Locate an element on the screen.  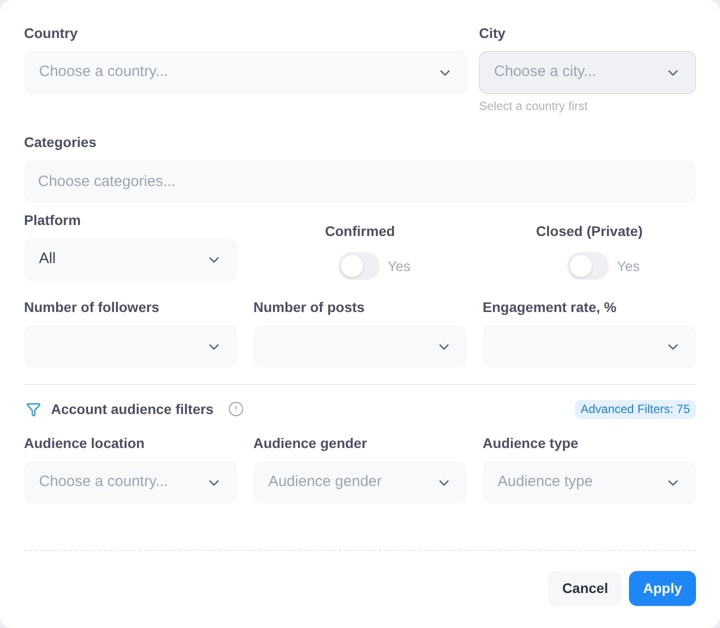
cancel-button: Cancel is located at coordinates (585, 588).